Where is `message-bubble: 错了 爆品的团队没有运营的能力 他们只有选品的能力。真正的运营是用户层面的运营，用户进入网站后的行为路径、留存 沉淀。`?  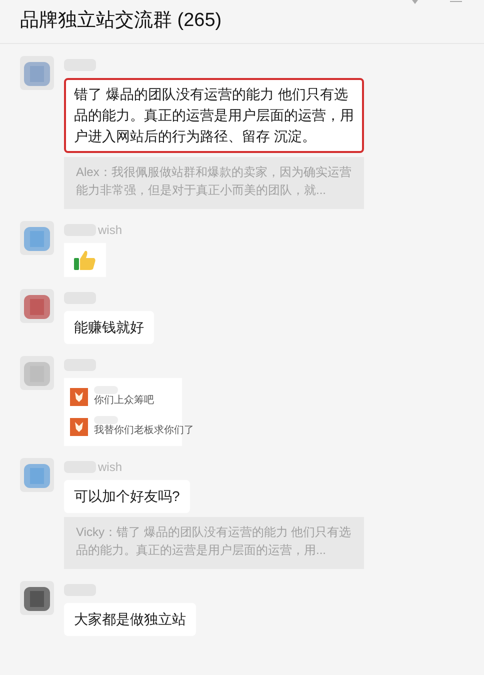
message-bubble: 错了 爆品的团队没有运营的能力 他们只有选品的能力。真正的运营是用户层面的运营，用户进入网站后的行为路径、留存 沉淀。 is located at coordinates (214, 115).